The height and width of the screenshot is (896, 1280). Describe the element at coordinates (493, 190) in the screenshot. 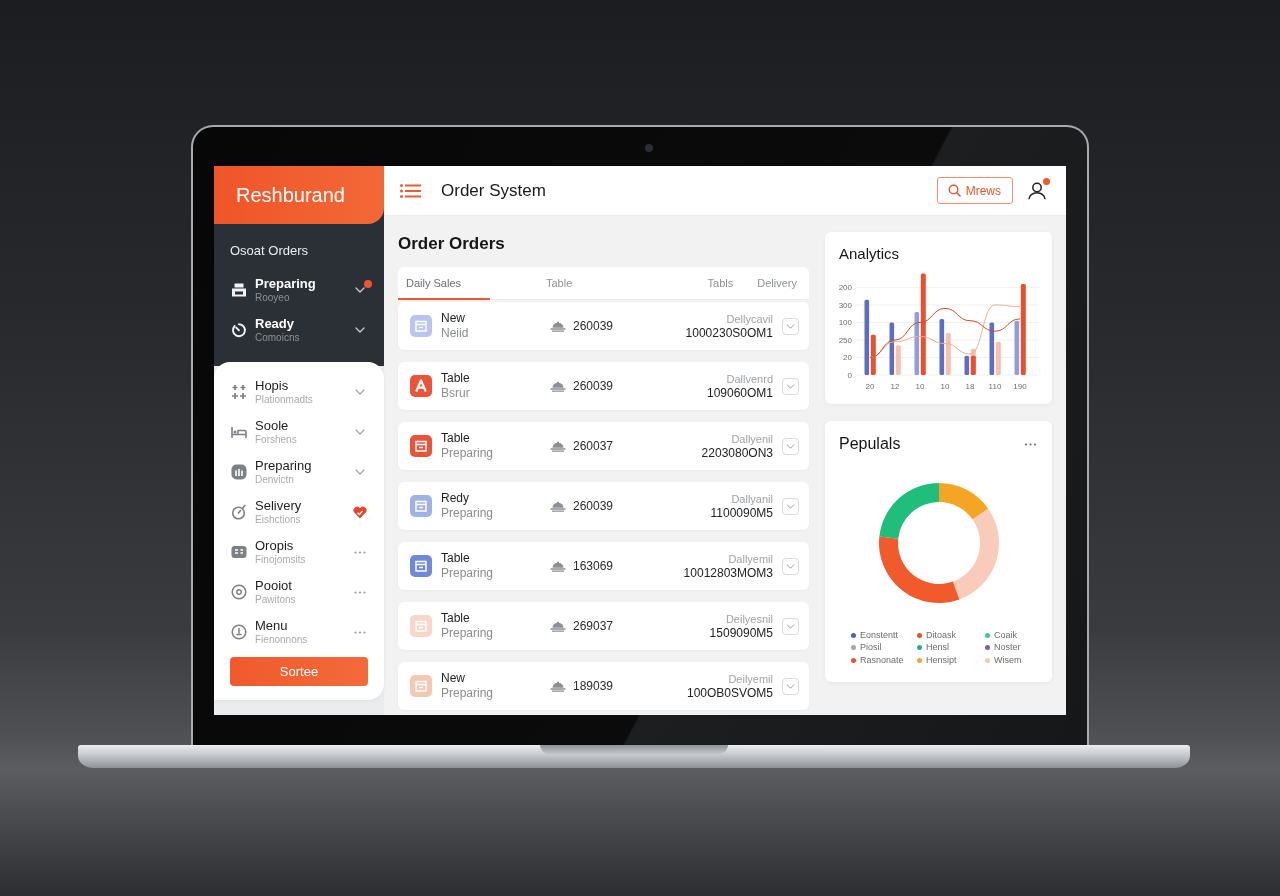

I see `app-title: Order System` at that location.